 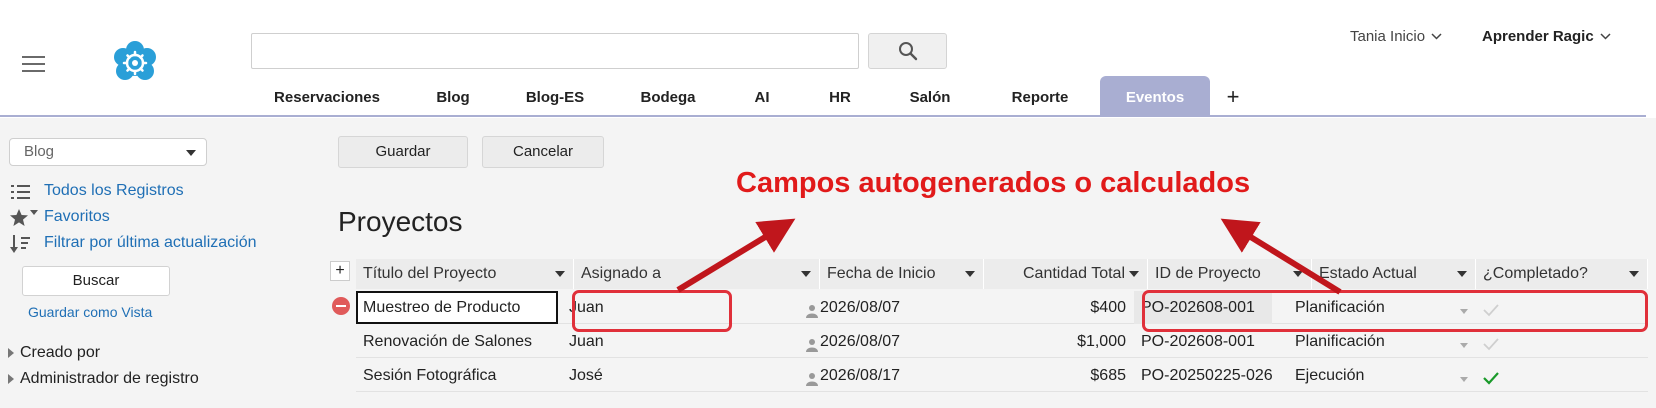 What do you see at coordinates (1491, 378) in the screenshot?
I see `check-done-icon` at bounding box center [1491, 378].